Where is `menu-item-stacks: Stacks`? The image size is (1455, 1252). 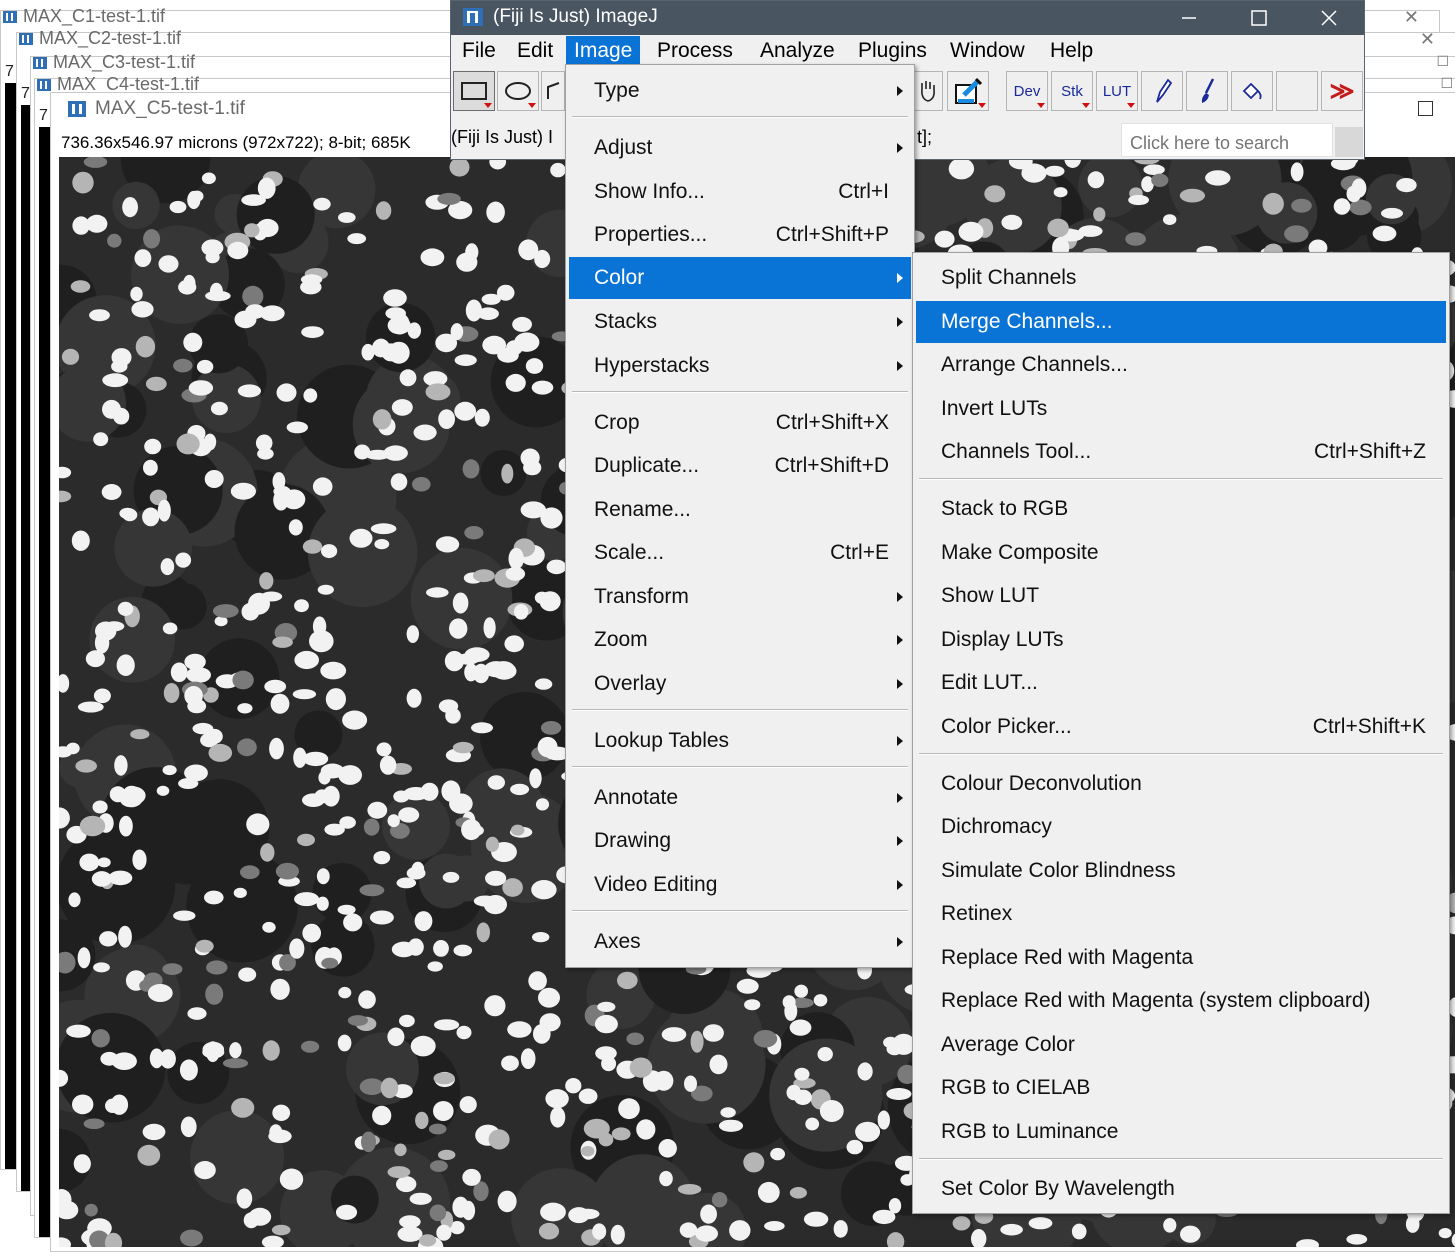 menu-item-stacks: Stacks is located at coordinates (740, 322).